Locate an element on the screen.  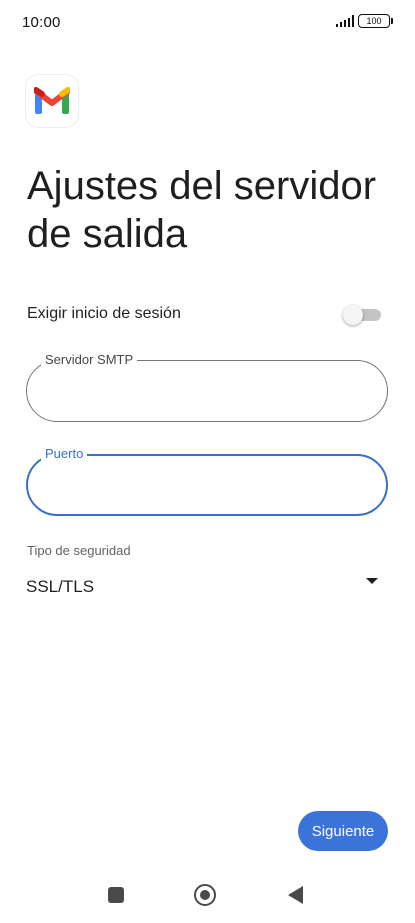
status-icons: 100 is located at coordinates (364, 21).